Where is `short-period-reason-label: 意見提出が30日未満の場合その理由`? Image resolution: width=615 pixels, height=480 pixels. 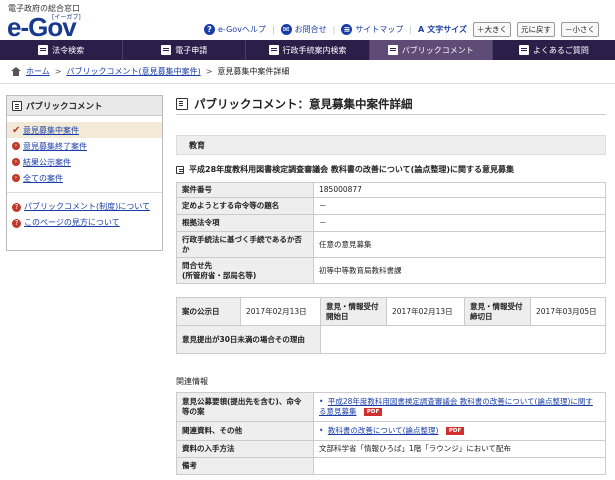
short-period-reason-label: 意見提出が30日未満の場合その理由 is located at coordinates (248, 339).